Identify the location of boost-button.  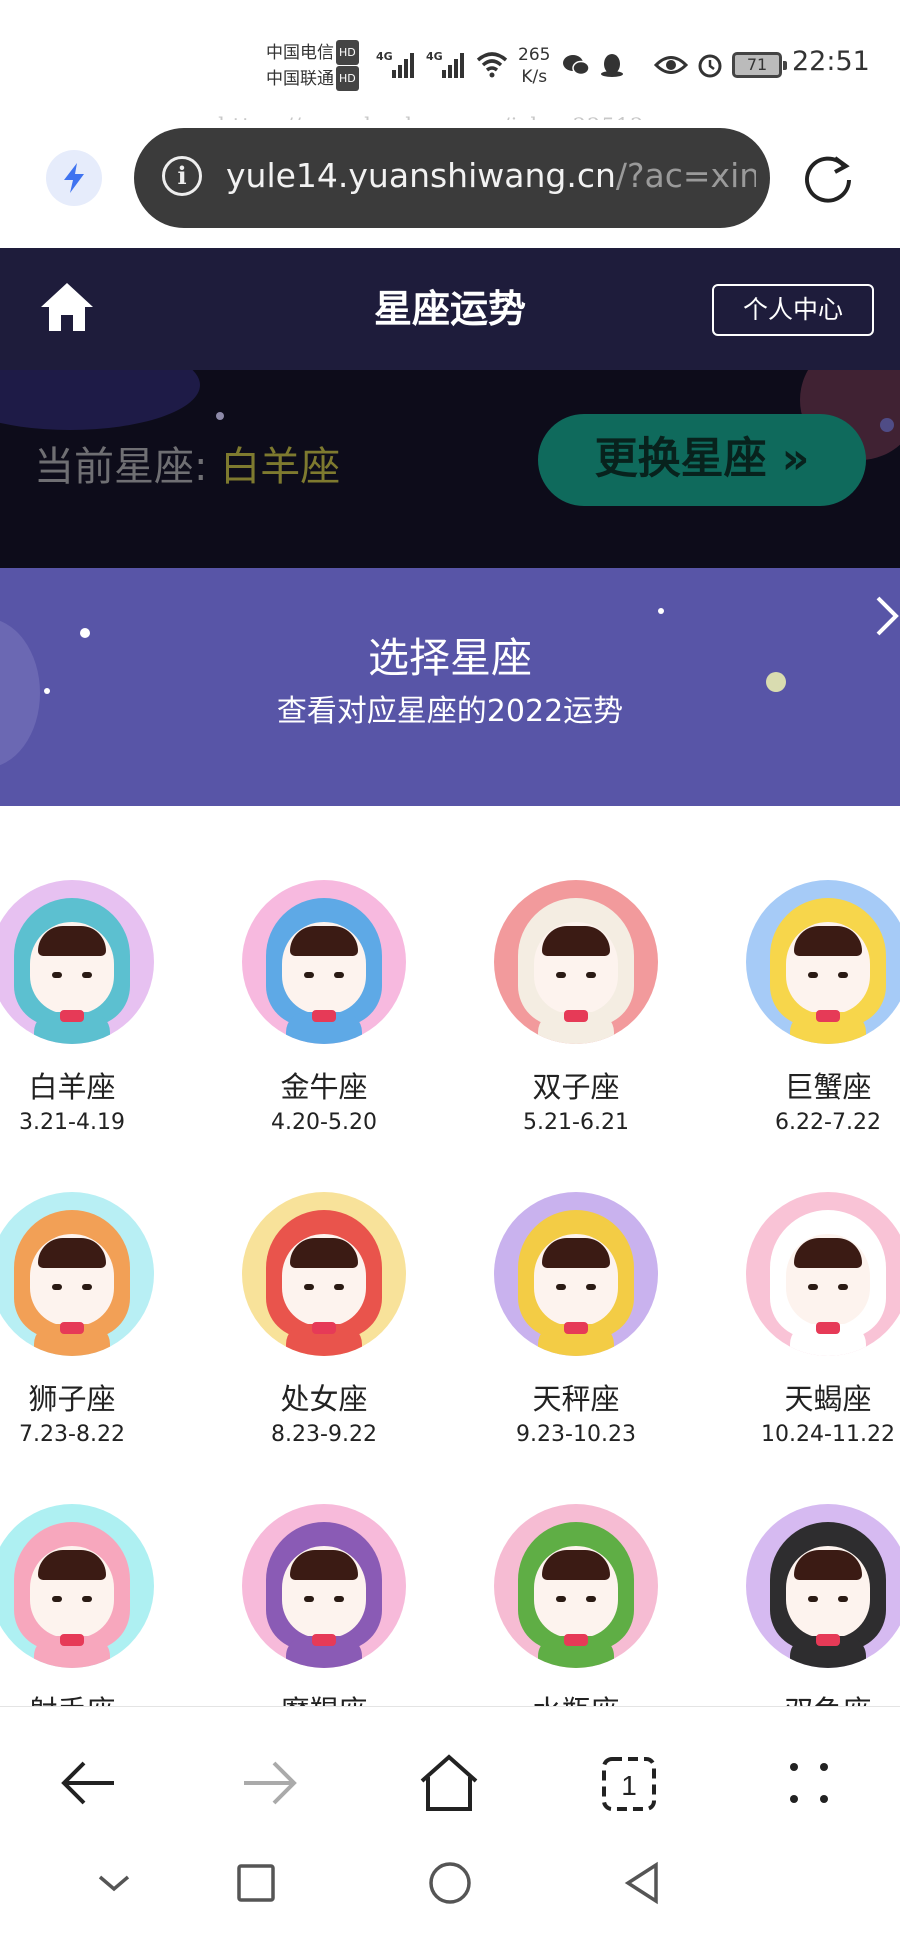
(74, 178).